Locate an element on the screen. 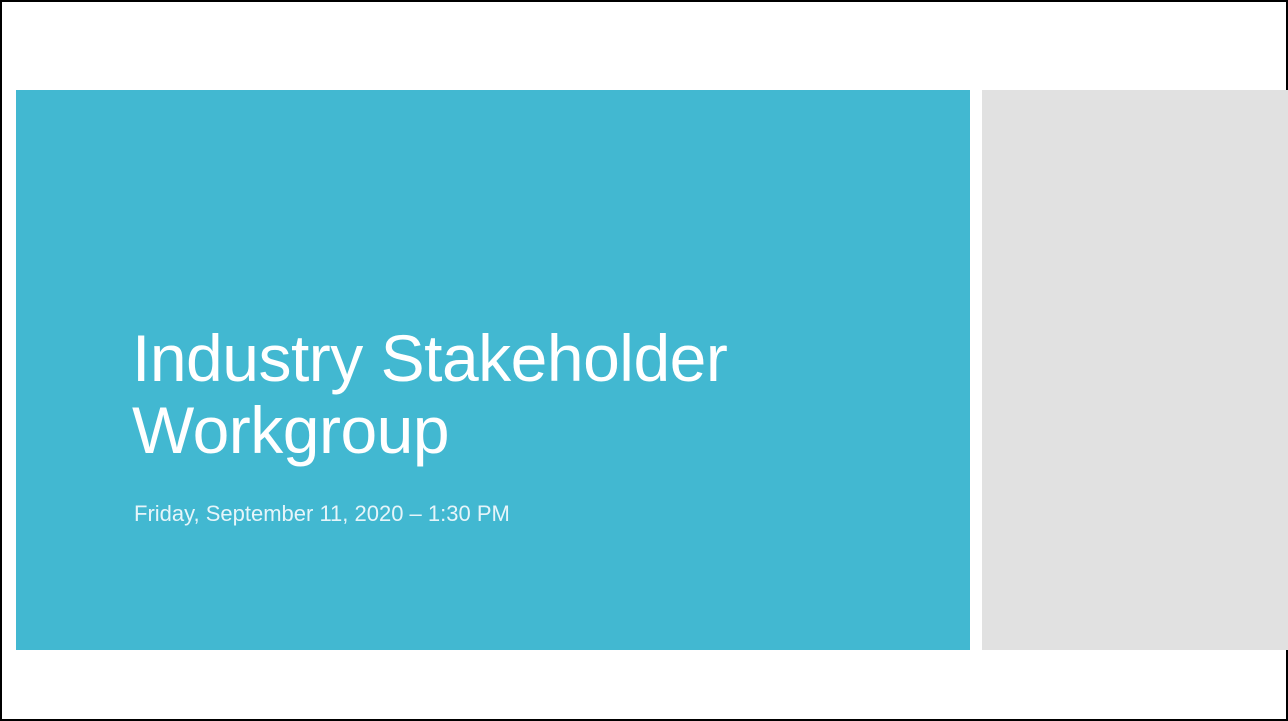 Image resolution: width=1288 pixels, height=721 pixels. slide-subtitle: Friday, September 11, 2020 – 1:30 PM is located at coordinates (322, 513).